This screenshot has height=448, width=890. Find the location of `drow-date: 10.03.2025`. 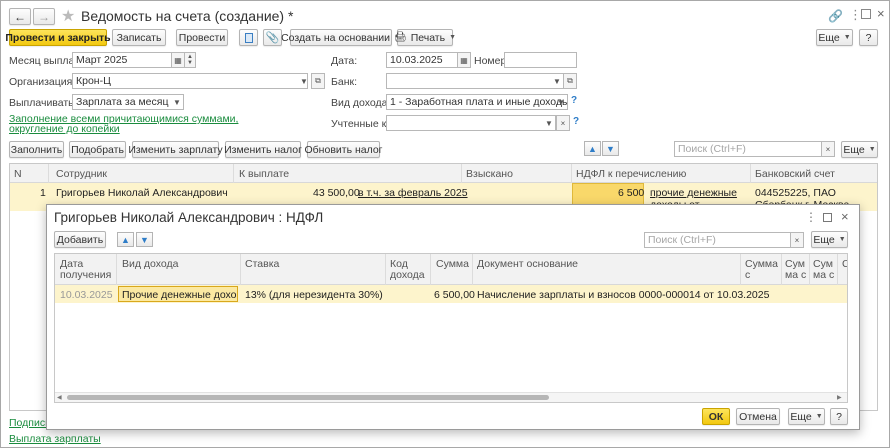

drow-date: 10.03.2025 is located at coordinates (86, 295).